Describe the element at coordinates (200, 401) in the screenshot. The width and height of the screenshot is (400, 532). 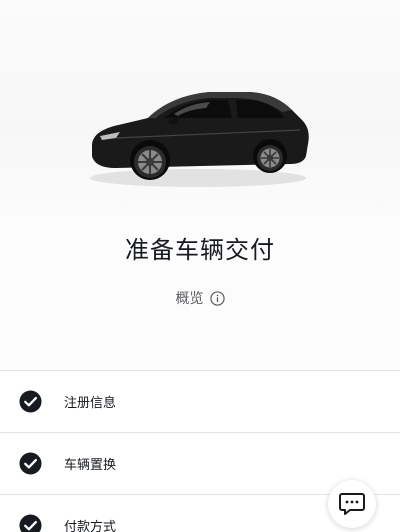
I see `step-item-registration: 注册信息` at that location.